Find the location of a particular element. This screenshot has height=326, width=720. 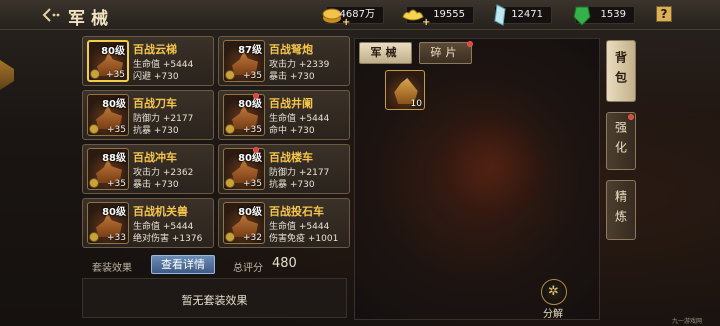

equipment-card: 80级 +35 百战刀车 防御力 +2177 抗暴 +730 is located at coordinates (148, 115).